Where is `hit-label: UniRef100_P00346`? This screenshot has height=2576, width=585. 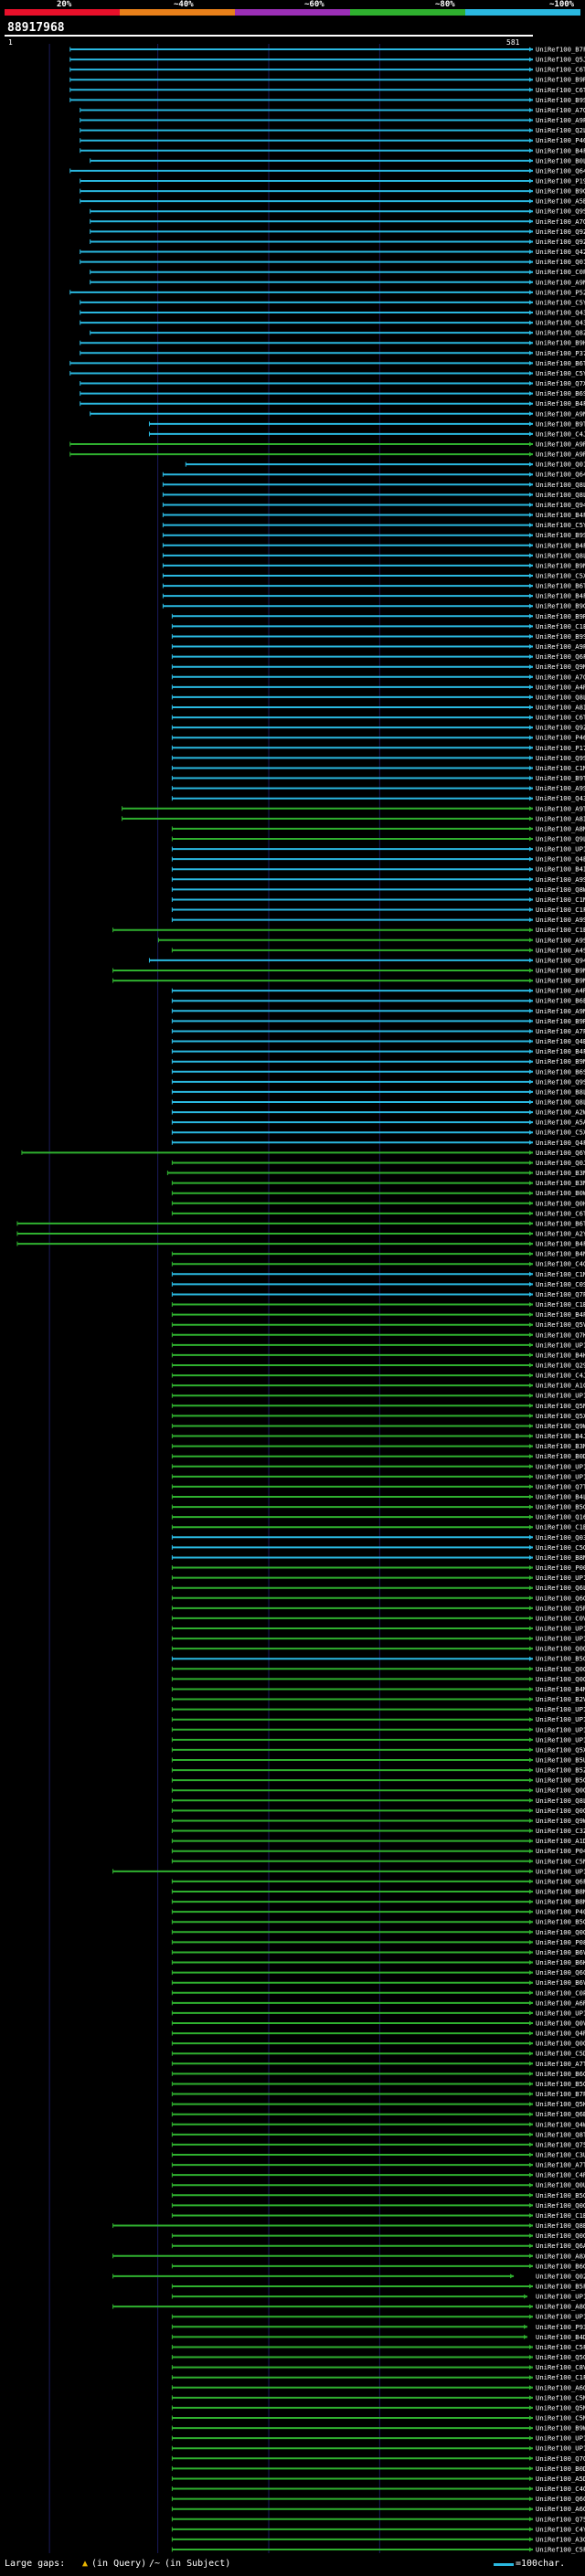 hit-label: UniRef100_P00346 is located at coordinates (561, 1568).